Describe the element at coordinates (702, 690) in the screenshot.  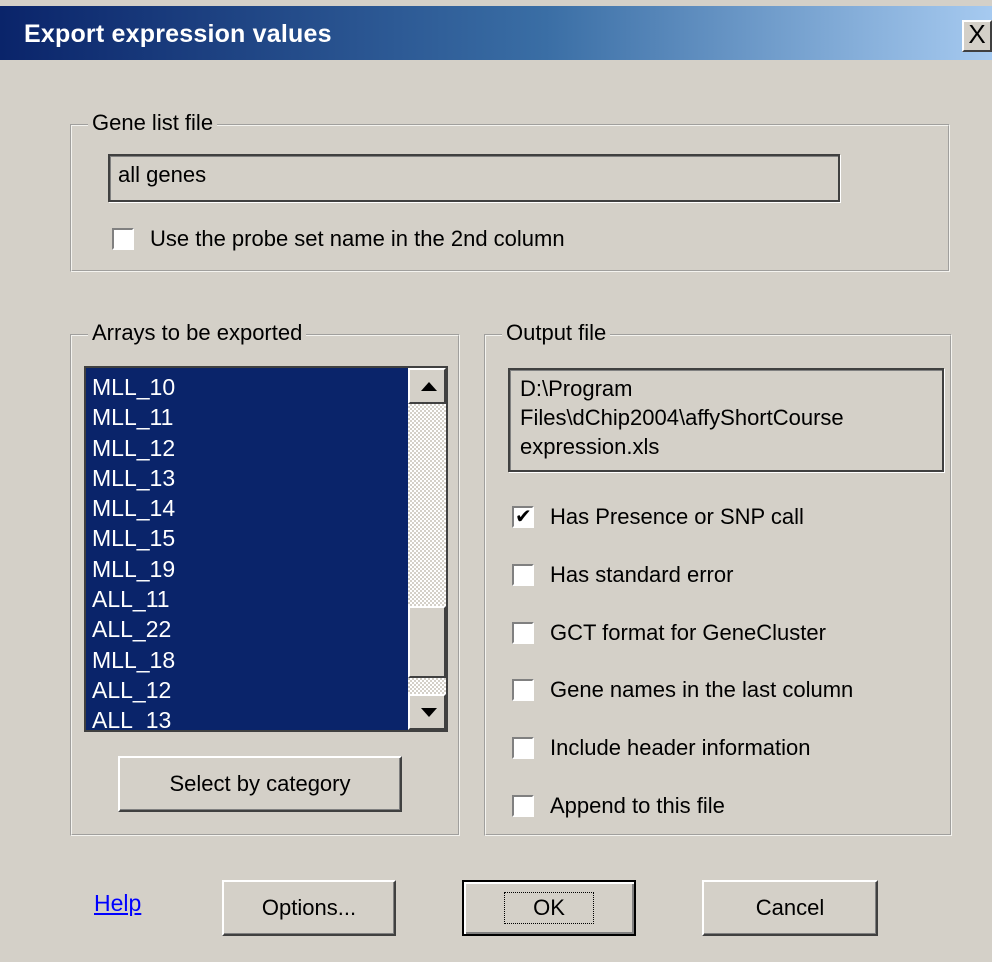
I see `option-label: Gene names in the last column` at that location.